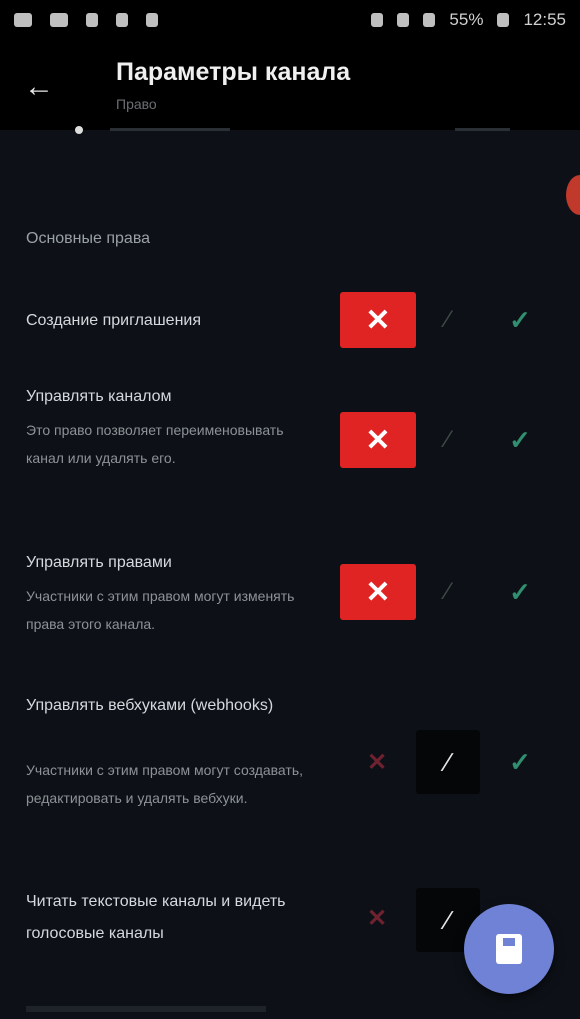 The image size is (580, 1019). Describe the element at coordinates (544, 19) in the screenshot. I see `clock: 12:55` at that location.